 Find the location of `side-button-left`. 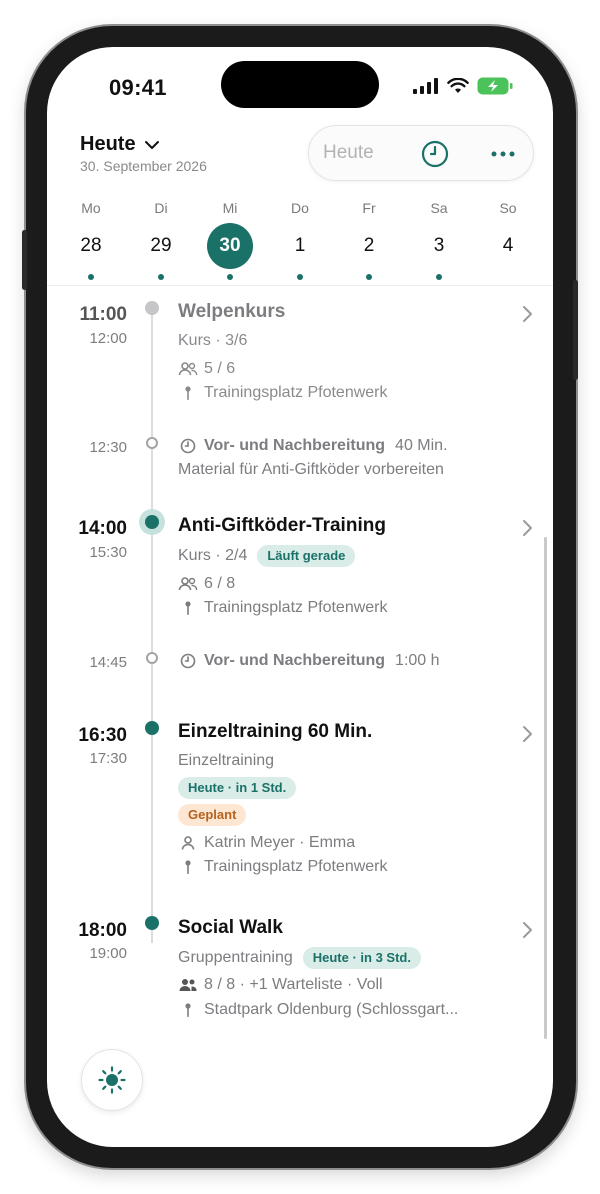

side-button-left is located at coordinates (24, 260).